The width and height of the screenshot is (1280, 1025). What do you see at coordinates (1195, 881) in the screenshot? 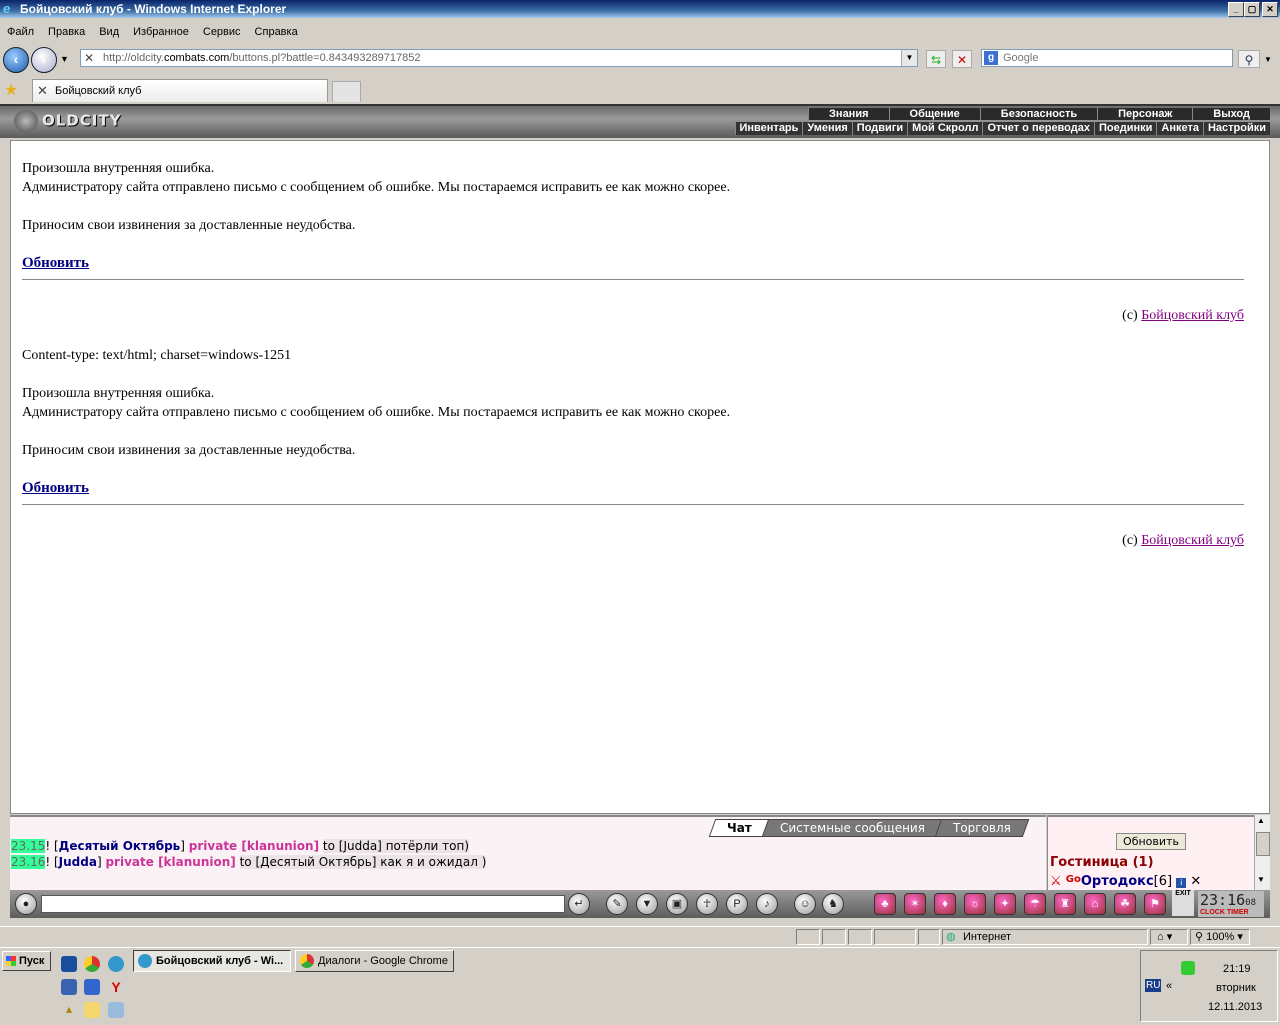
I see `close-icon: ✕` at bounding box center [1195, 881].